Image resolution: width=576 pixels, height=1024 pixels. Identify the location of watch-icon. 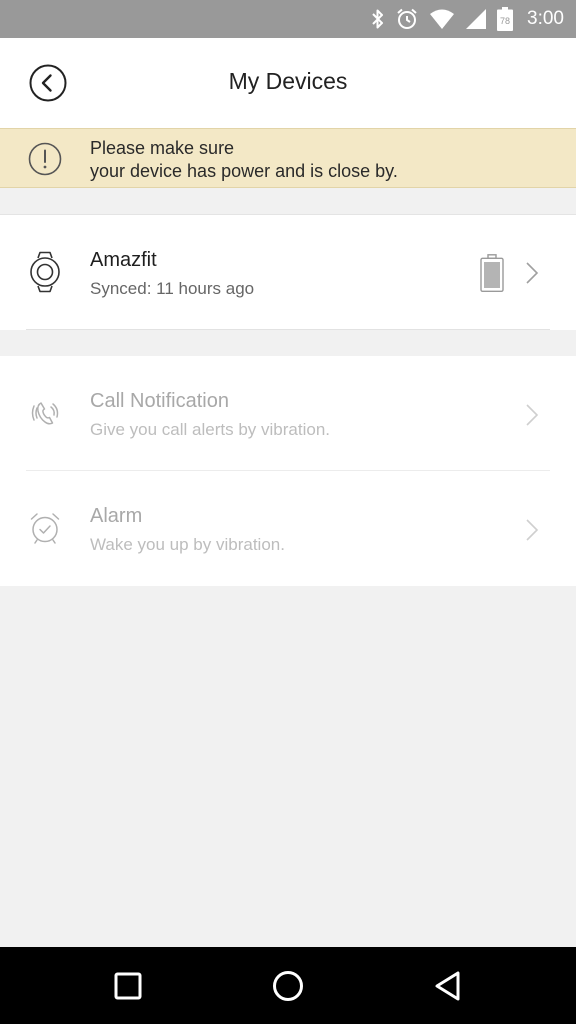
(45, 272).